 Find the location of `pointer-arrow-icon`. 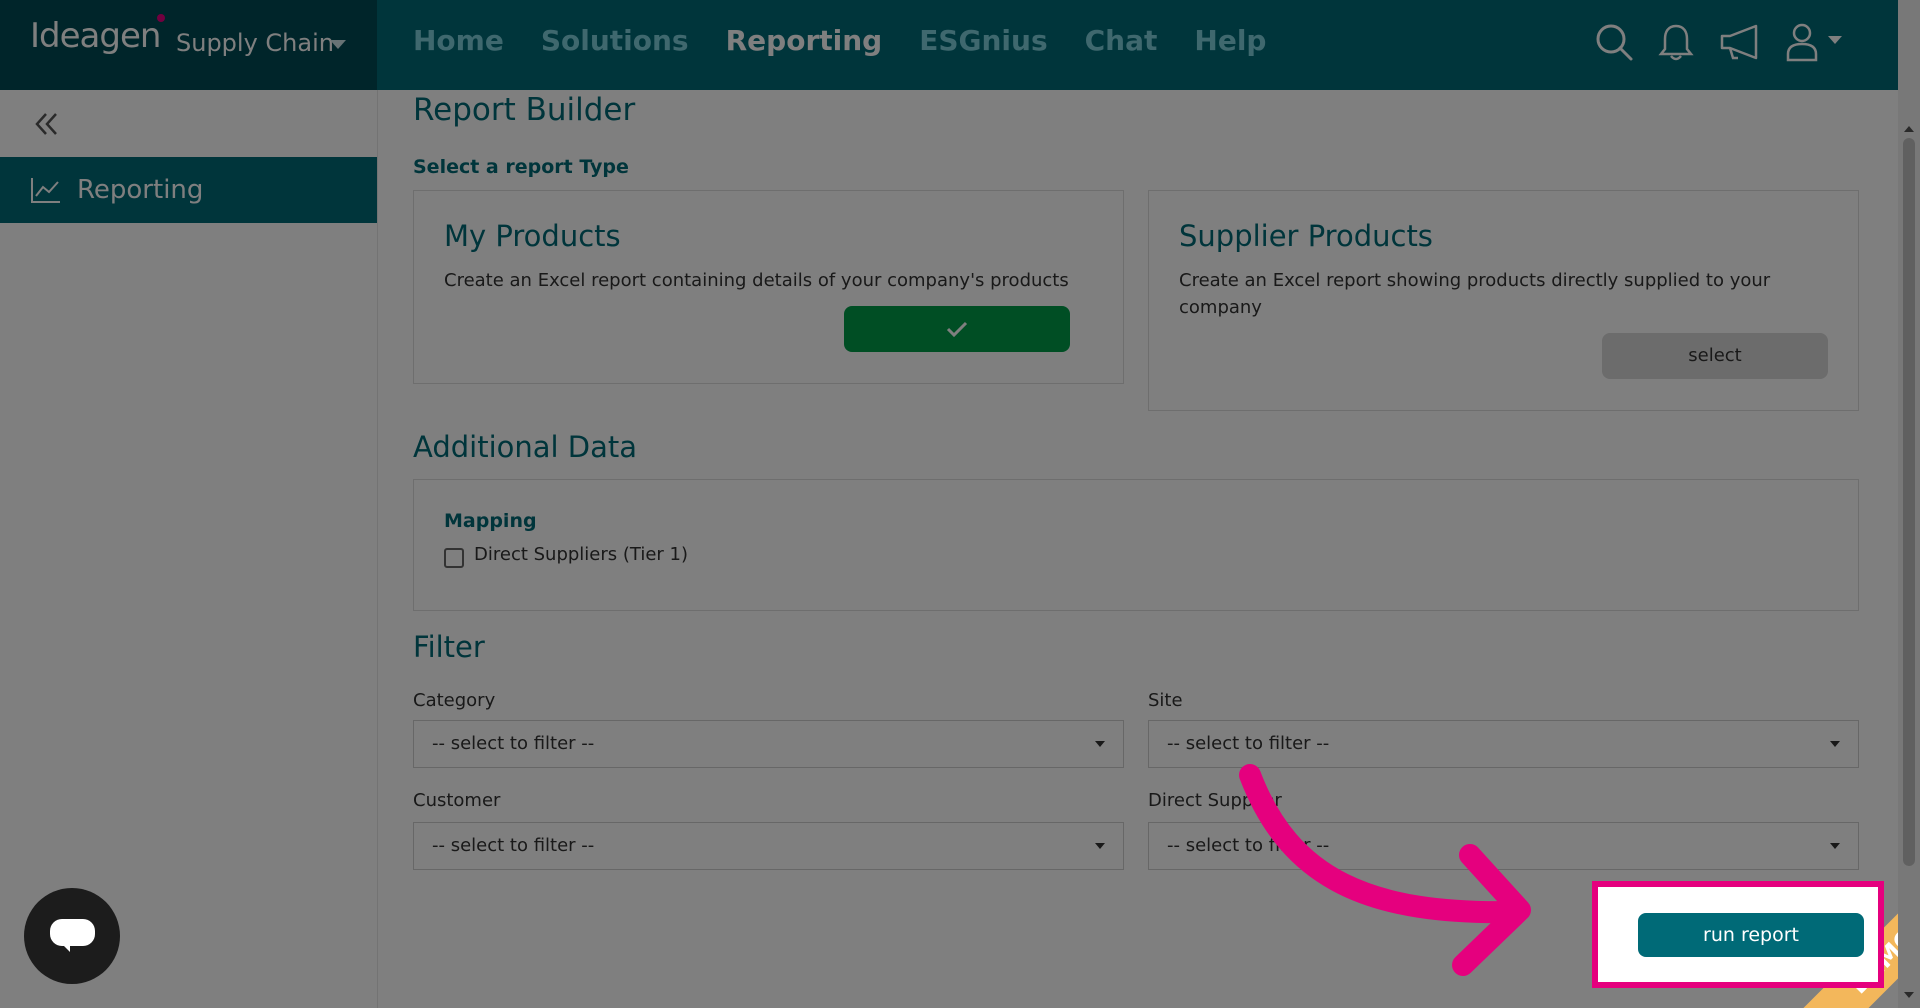

pointer-arrow-icon is located at coordinates (1385, 870).